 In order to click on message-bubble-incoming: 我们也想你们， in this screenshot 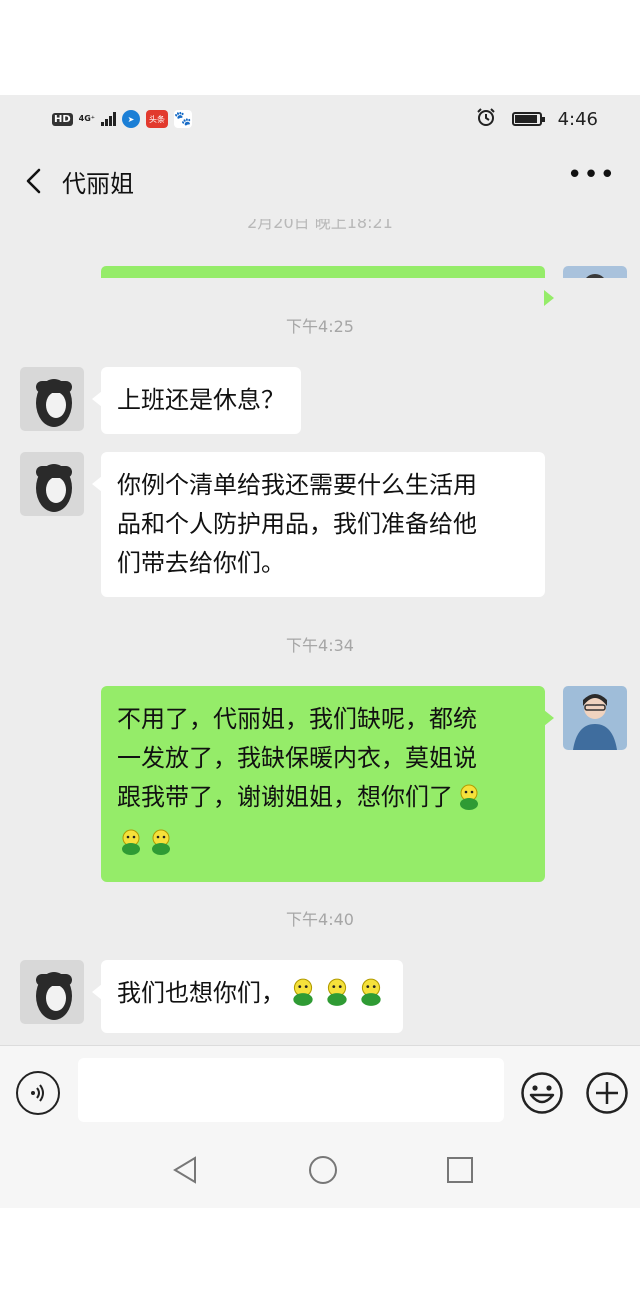, I will do `click(247, 996)`.